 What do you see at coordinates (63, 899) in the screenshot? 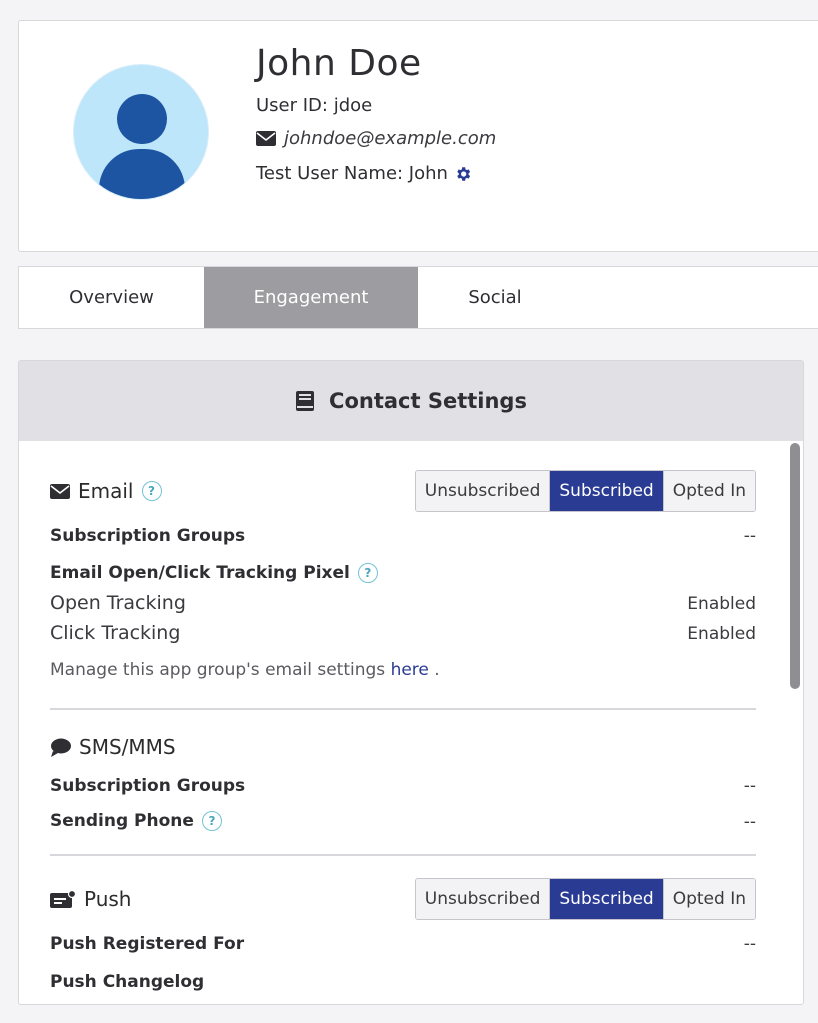
I see `push-notification-icon` at bounding box center [63, 899].